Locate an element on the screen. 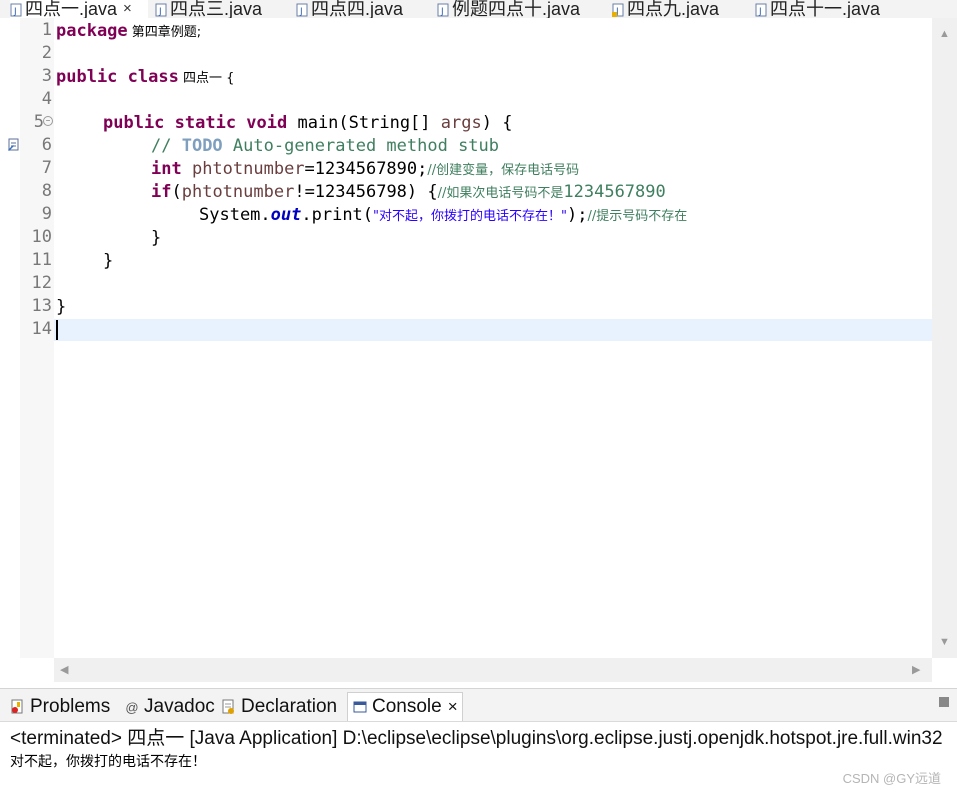  code-line-11: } is located at coordinates (108, 261).